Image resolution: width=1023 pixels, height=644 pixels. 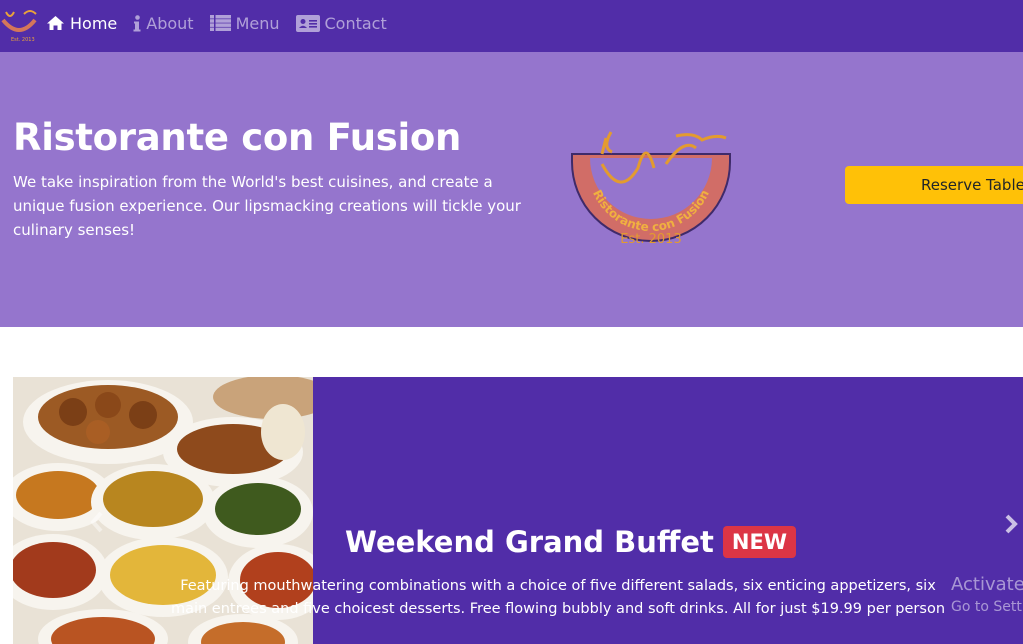 I want to click on nav-home-label: Home, so click(x=94, y=23).